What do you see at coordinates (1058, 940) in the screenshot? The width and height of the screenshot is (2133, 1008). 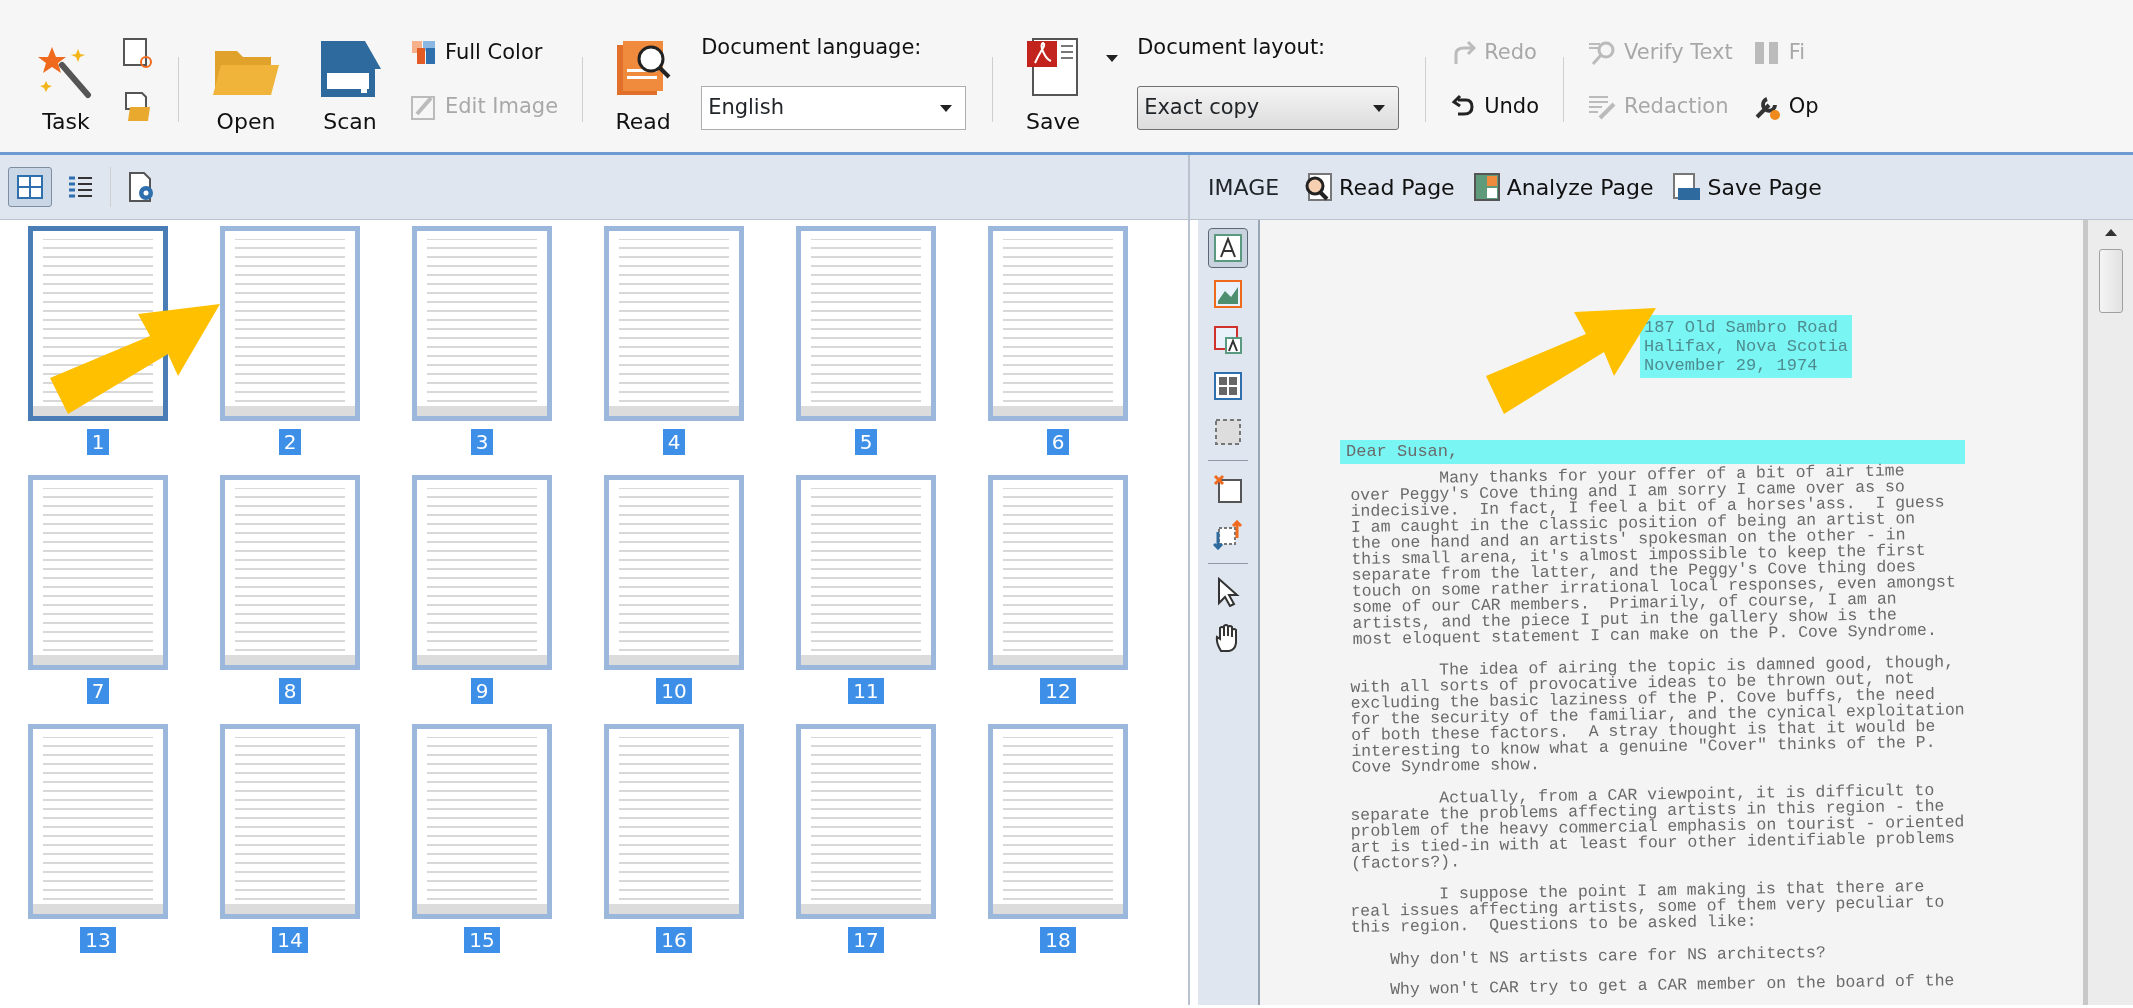 I see `page-number: 18` at bounding box center [1058, 940].